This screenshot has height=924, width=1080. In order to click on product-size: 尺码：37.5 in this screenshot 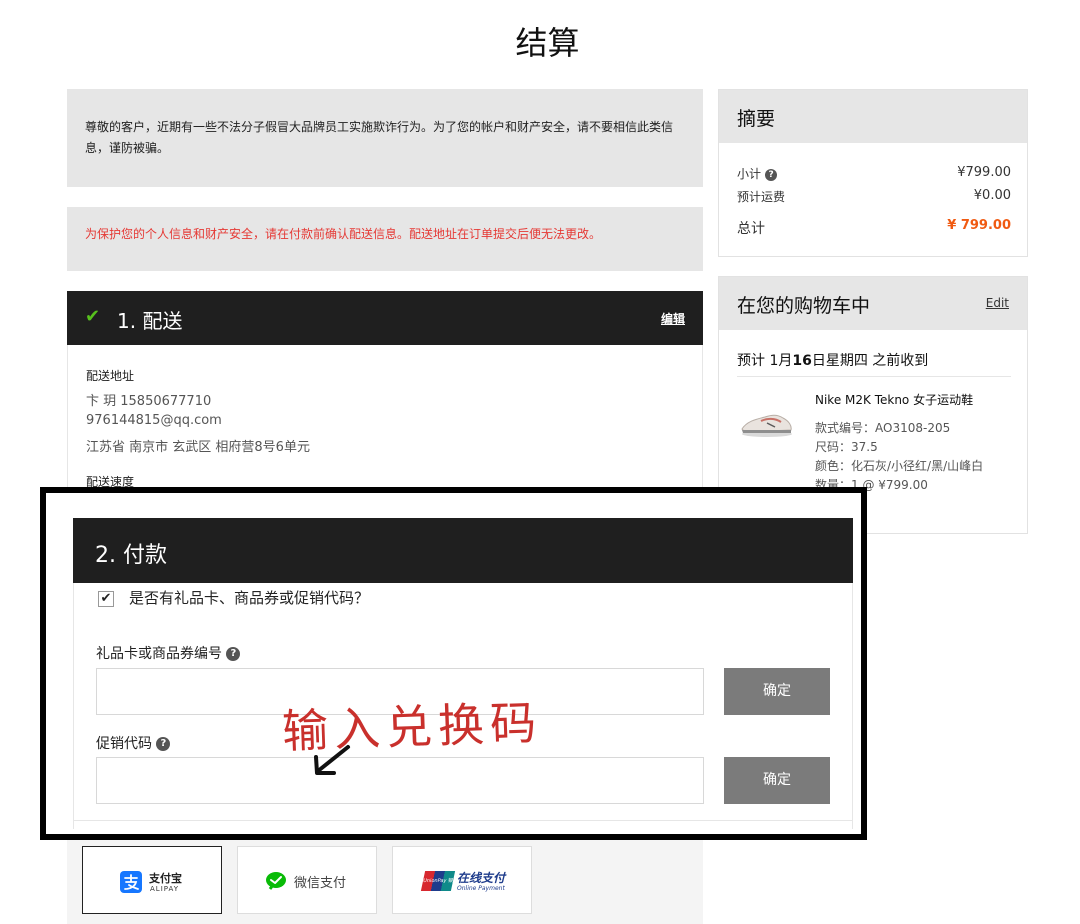, I will do `click(846, 447)`.